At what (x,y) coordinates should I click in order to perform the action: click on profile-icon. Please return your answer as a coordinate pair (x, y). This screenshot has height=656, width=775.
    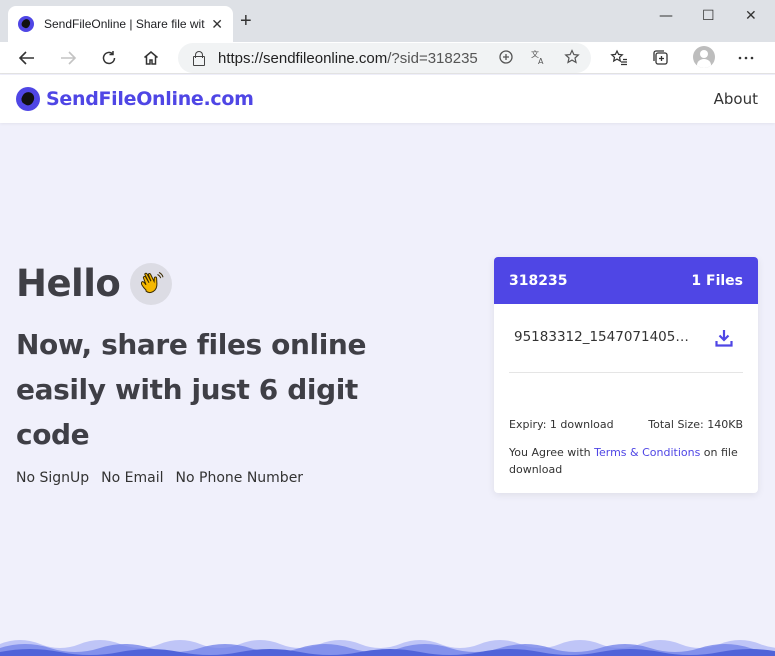
    Looking at the image, I should click on (704, 57).